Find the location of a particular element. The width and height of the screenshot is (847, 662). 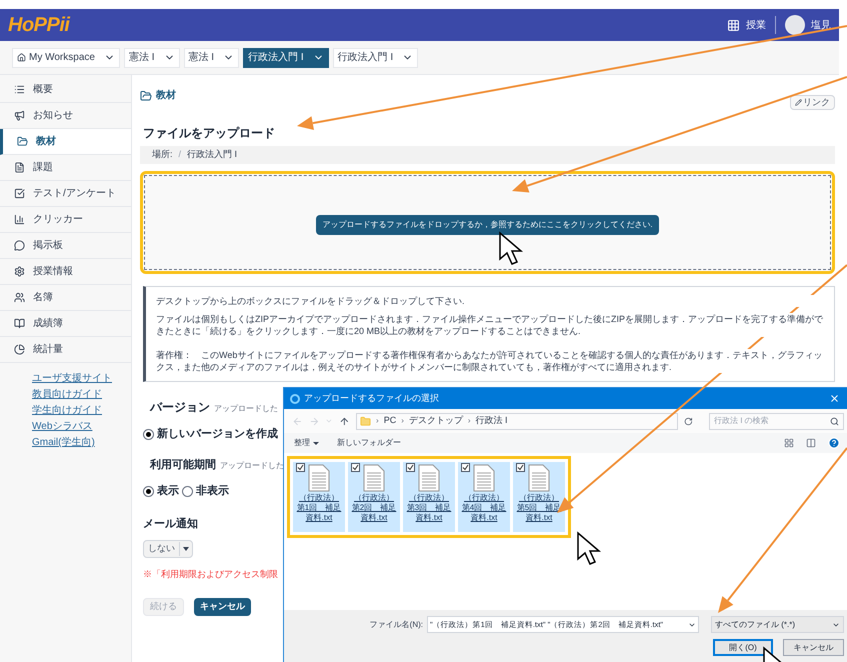

sidebar-item: クリッカー is located at coordinates (65, 220).